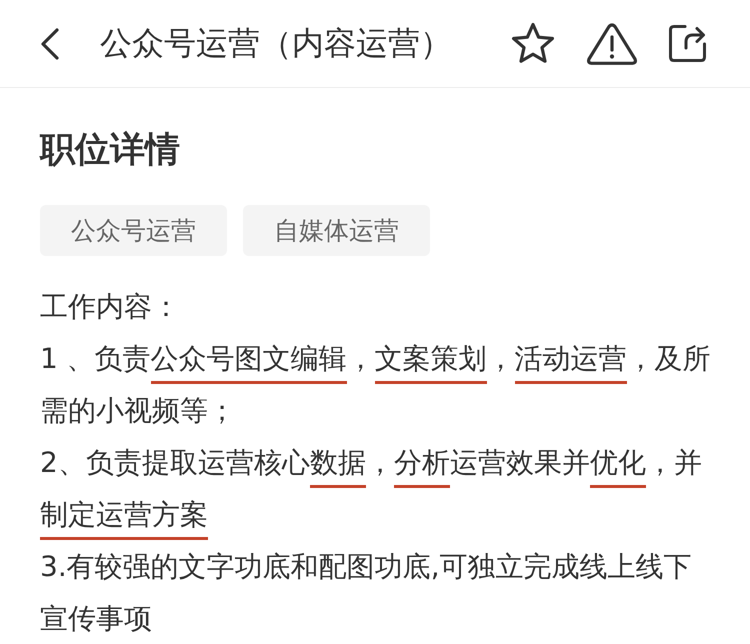 The width and height of the screenshot is (750, 644). I want to click on job-tag: 公众号运营, so click(133, 230).